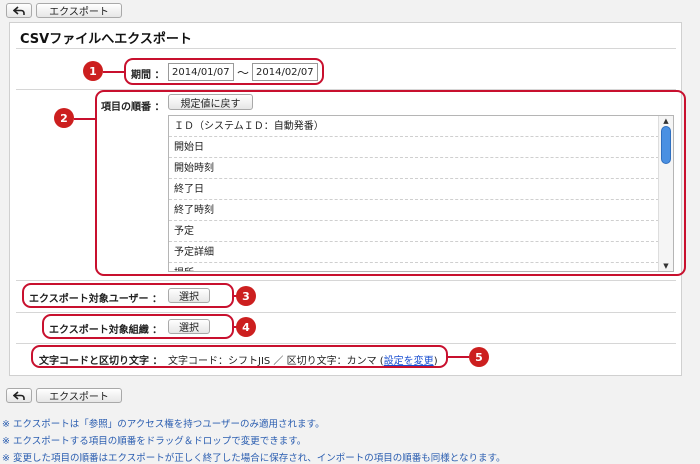 The width and height of the screenshot is (700, 464). Describe the element at coordinates (666, 121) in the screenshot. I see `scroll-up-icon: ▲` at that location.